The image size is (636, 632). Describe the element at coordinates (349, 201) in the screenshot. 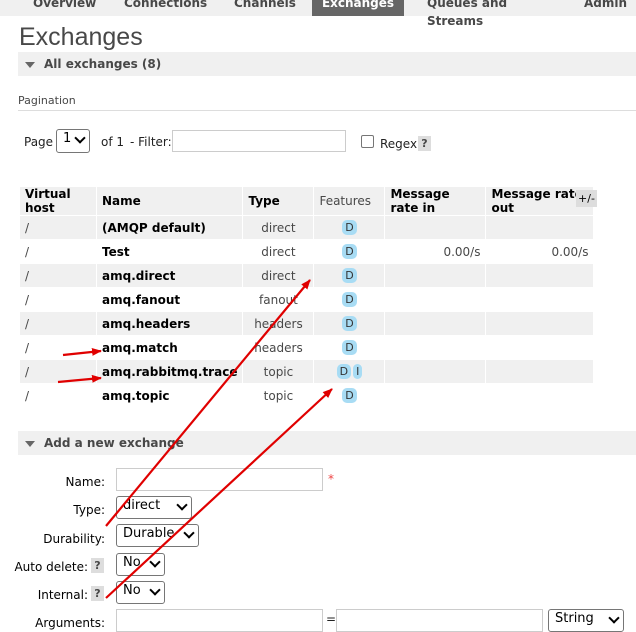

I see `column-header-features: Features` at that location.